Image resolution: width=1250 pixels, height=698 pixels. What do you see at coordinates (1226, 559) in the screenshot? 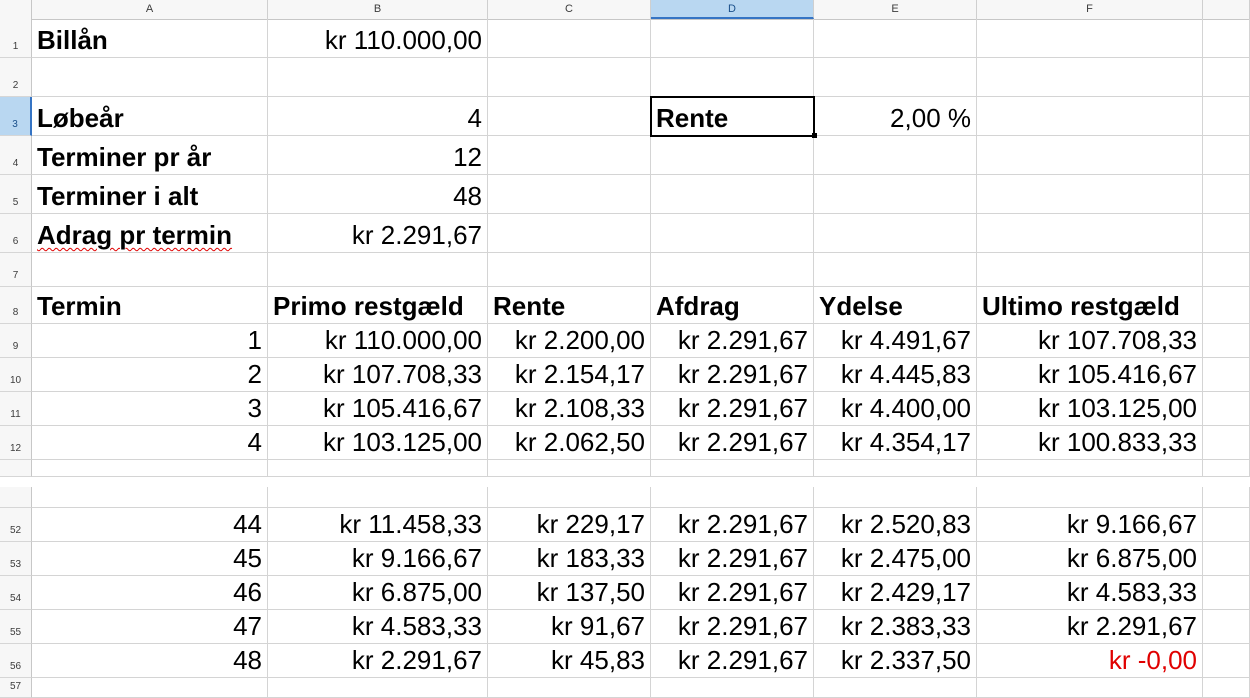
I see `cell-g53` at bounding box center [1226, 559].